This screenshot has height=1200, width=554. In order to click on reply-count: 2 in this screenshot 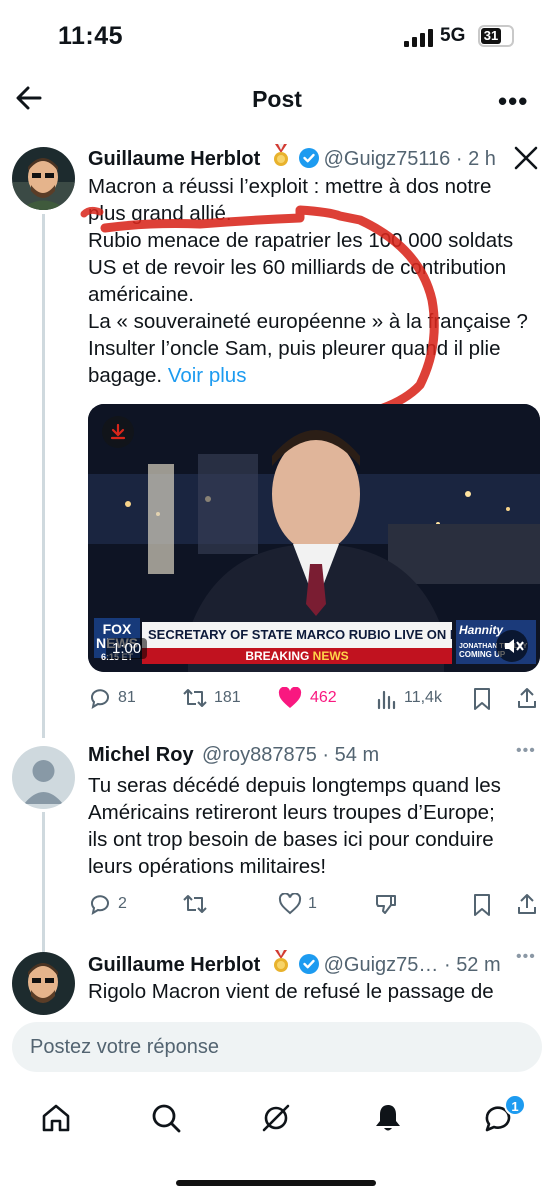, I will do `click(122, 903)`.